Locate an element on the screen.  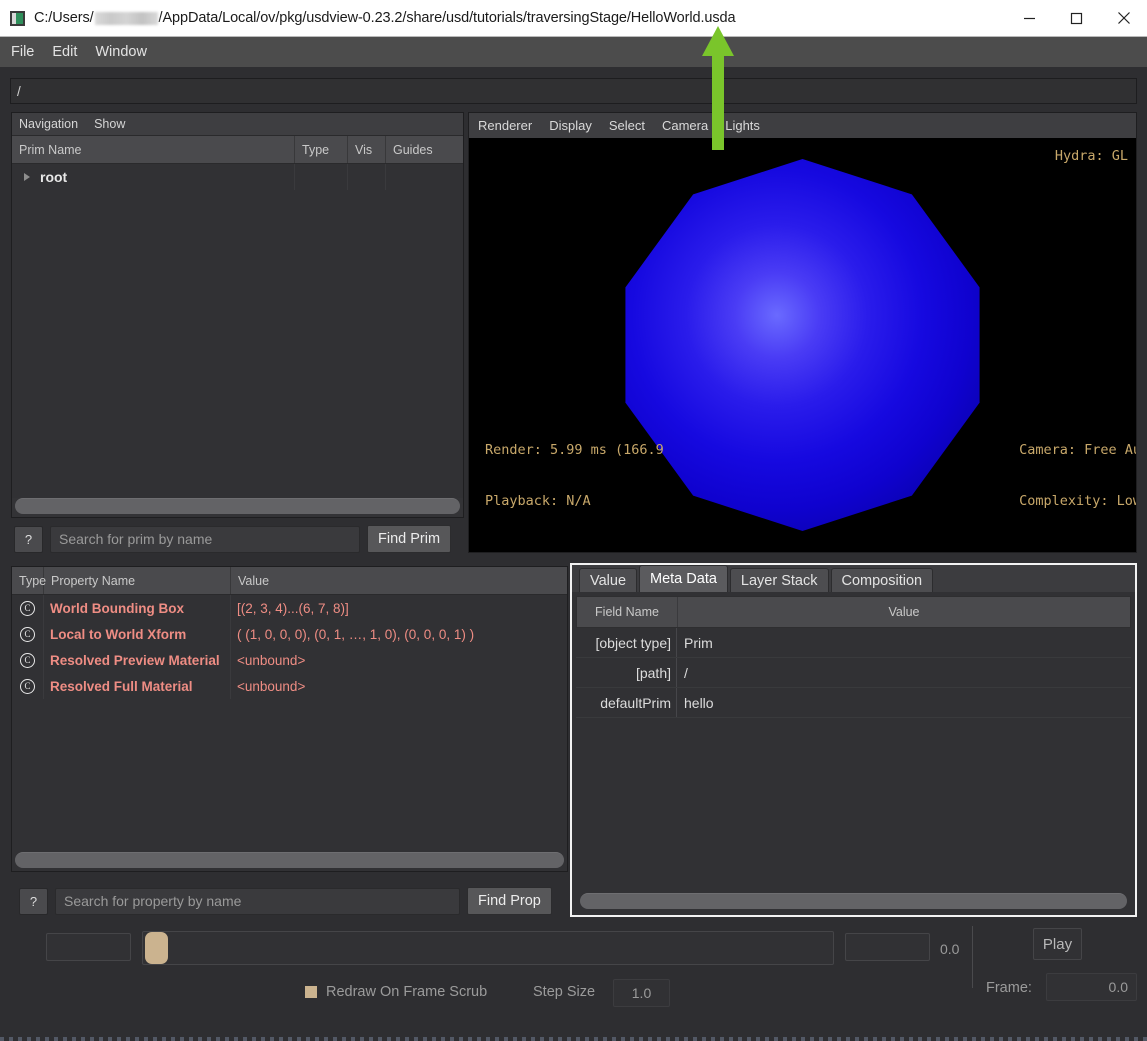
menu-renderer: Renderer is located at coordinates (505, 125).